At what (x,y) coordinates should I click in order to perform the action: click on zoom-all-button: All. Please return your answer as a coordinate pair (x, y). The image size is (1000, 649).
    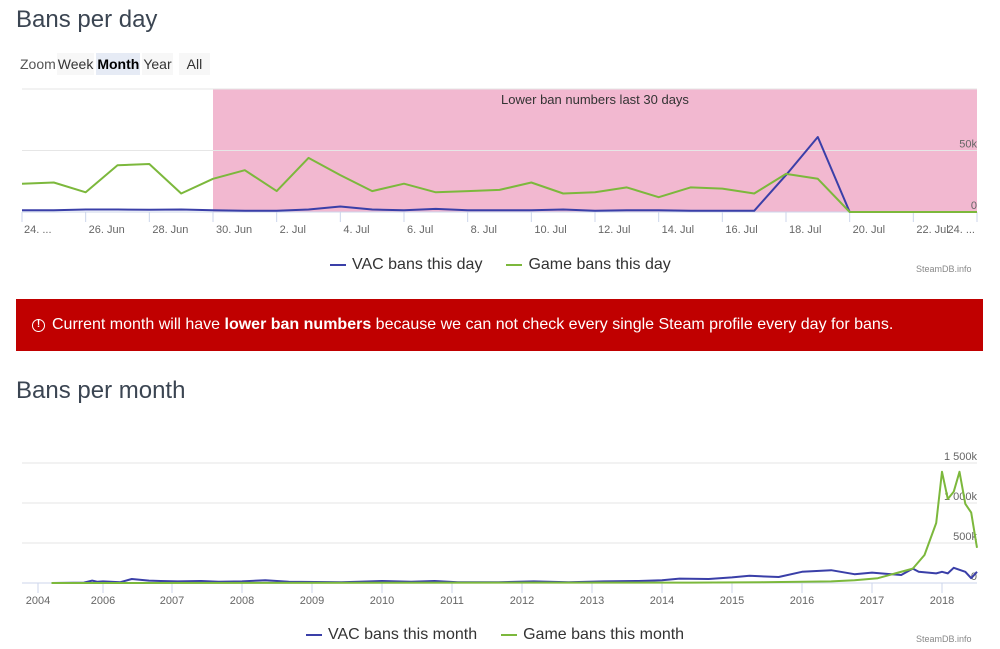
    Looking at the image, I should click on (194, 64).